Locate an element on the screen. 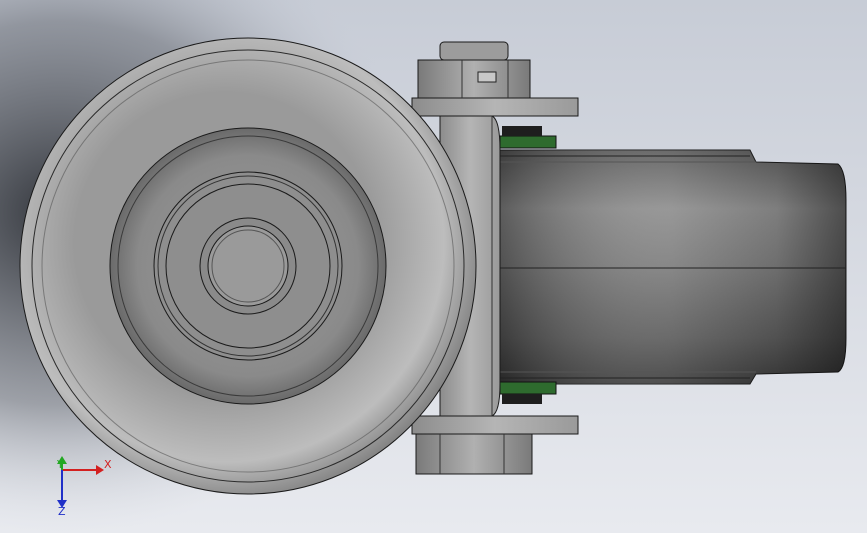  axis-z-label: Z is located at coordinates (62, 511).